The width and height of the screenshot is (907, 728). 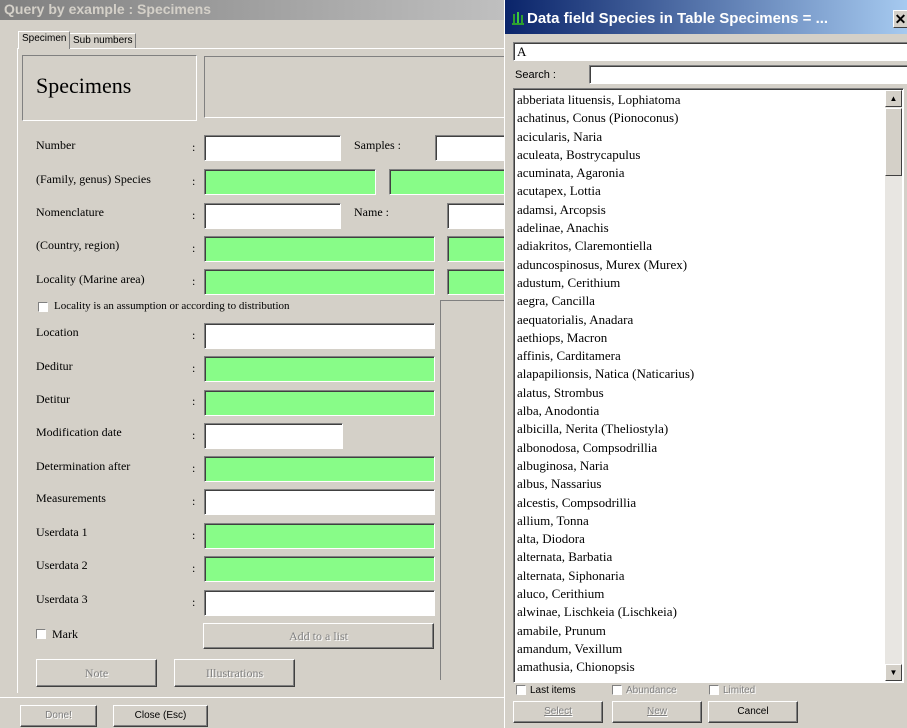 I want to click on done-button: Done!, so click(x=58, y=716).